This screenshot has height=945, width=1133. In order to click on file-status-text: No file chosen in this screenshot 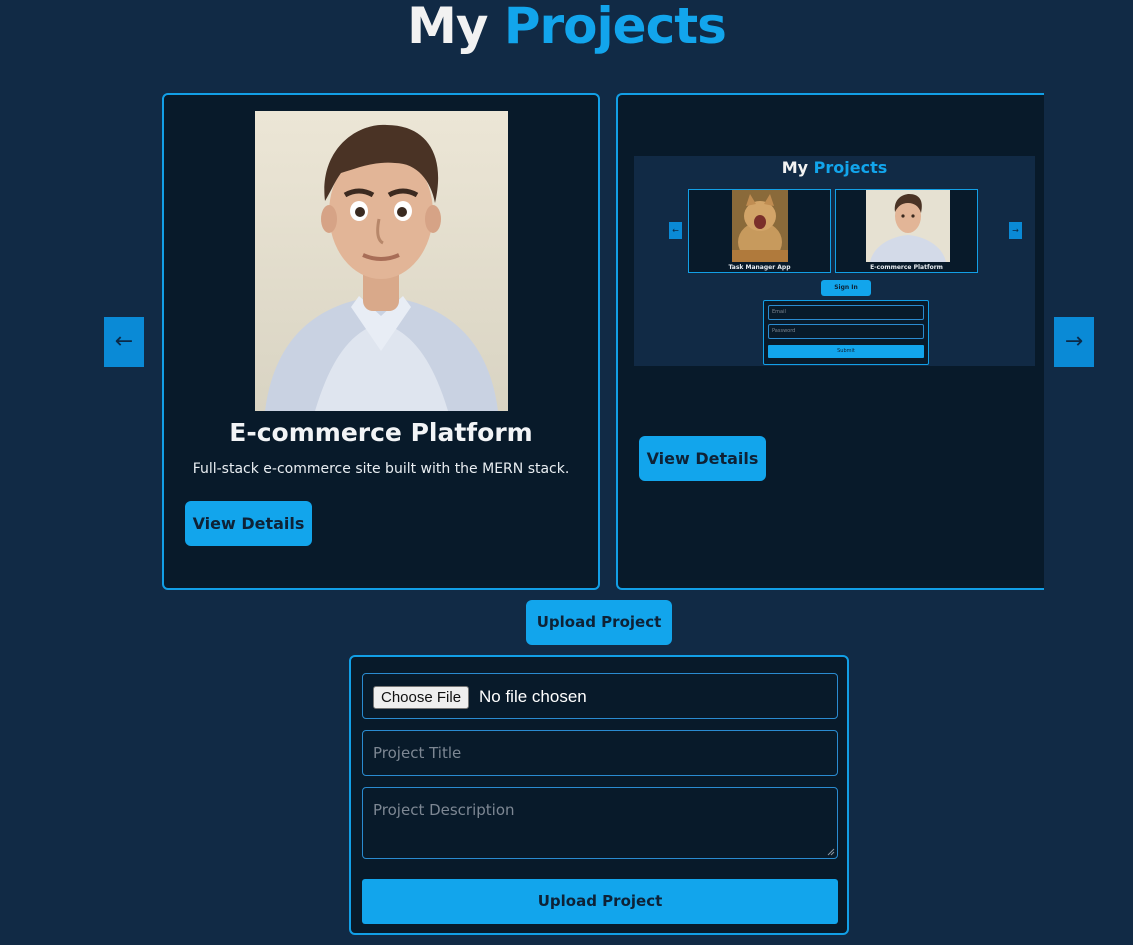, I will do `click(533, 696)`.